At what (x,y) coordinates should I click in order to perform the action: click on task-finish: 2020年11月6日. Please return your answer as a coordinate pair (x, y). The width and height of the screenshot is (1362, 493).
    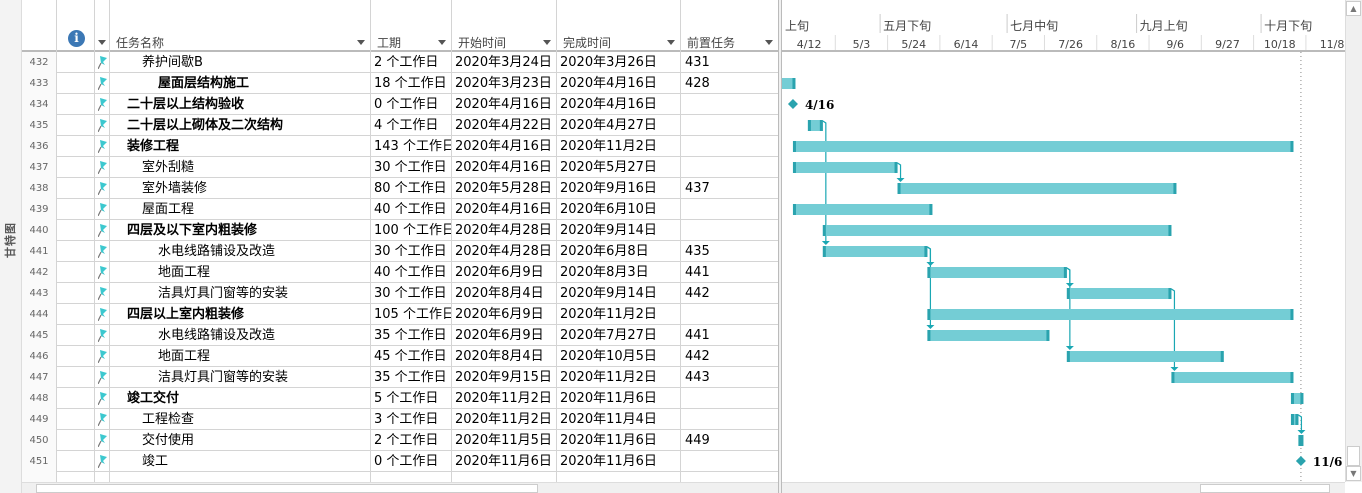
    Looking at the image, I should click on (619, 440).